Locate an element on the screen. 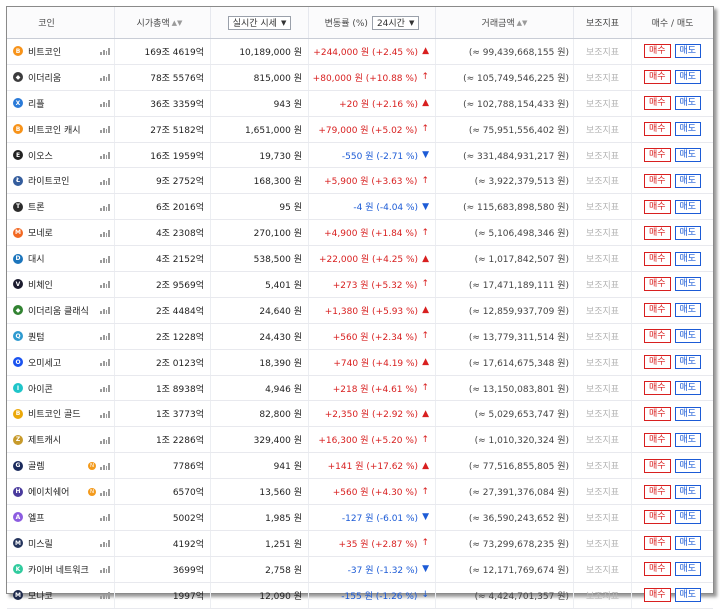 Image resolution: width=720 pixels, height=609 pixels. coin-name: 에이치쉐어 is located at coordinates (56, 491).